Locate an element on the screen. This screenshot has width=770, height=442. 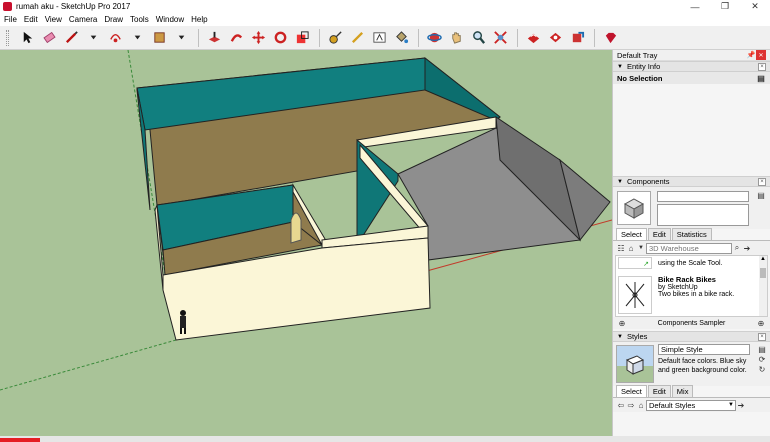
line-dropdown is located at coordinates (93, 38).